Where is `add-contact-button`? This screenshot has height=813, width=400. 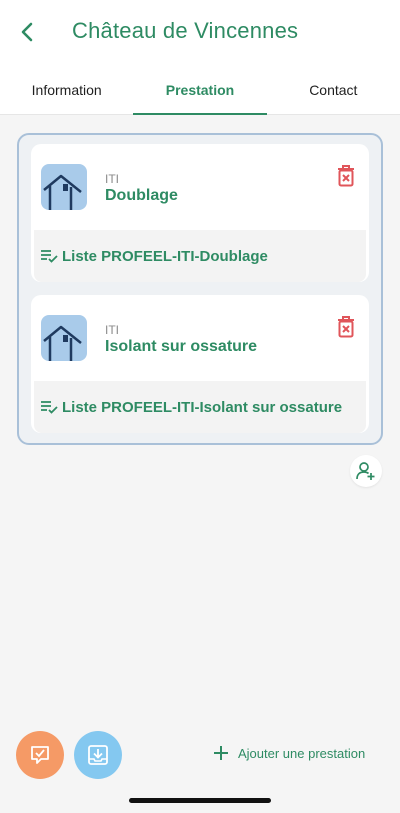
add-contact-button is located at coordinates (366, 471).